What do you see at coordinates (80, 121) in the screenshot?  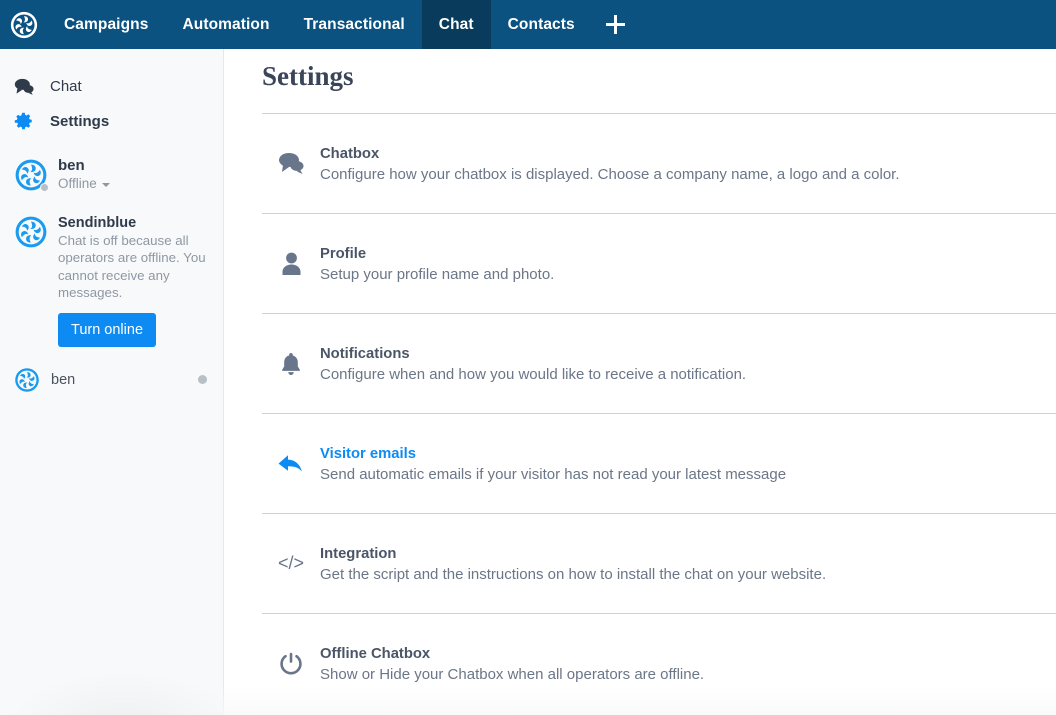 I see `sidebar-item-label: Settings` at bounding box center [80, 121].